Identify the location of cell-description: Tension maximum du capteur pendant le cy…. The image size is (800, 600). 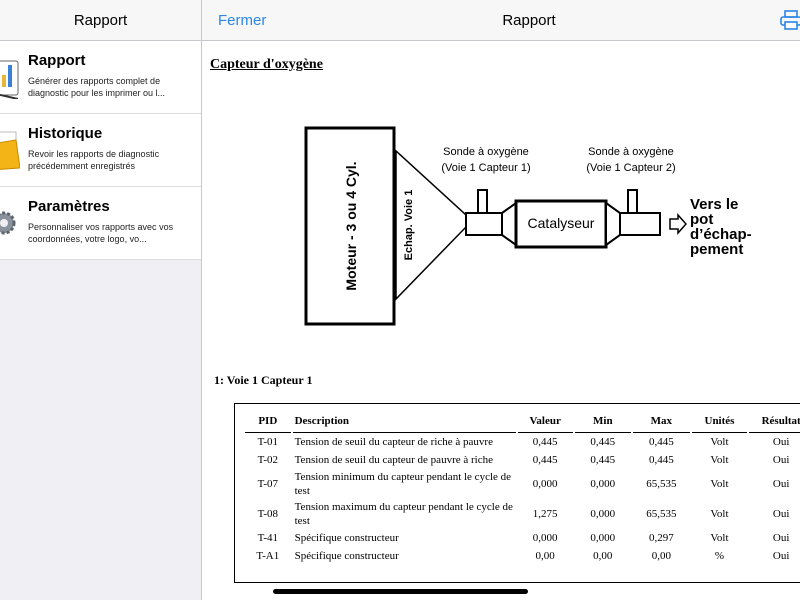
(403, 514).